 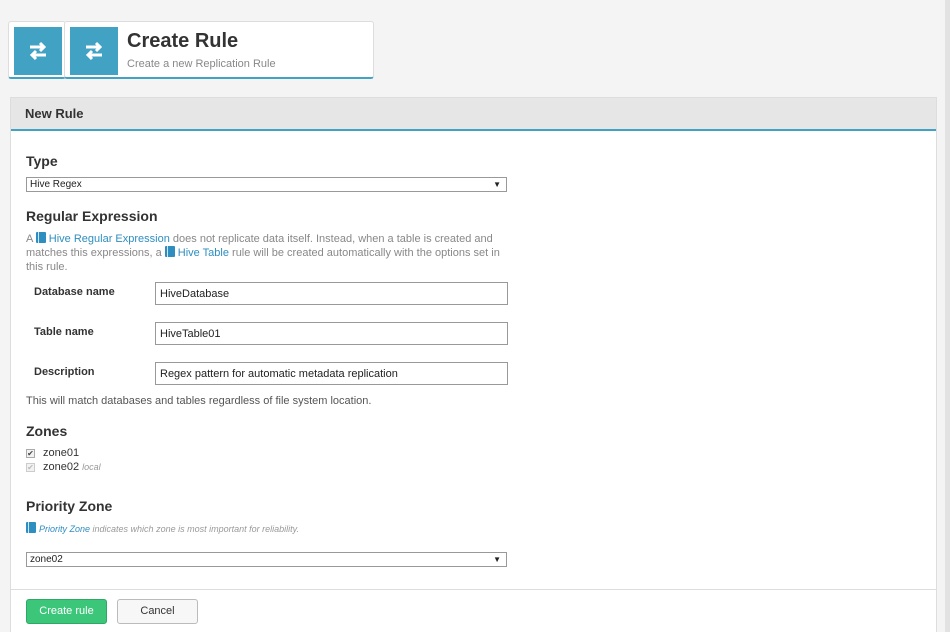 I want to click on priority-zone-select: zone02 ▼, so click(x=266, y=559).